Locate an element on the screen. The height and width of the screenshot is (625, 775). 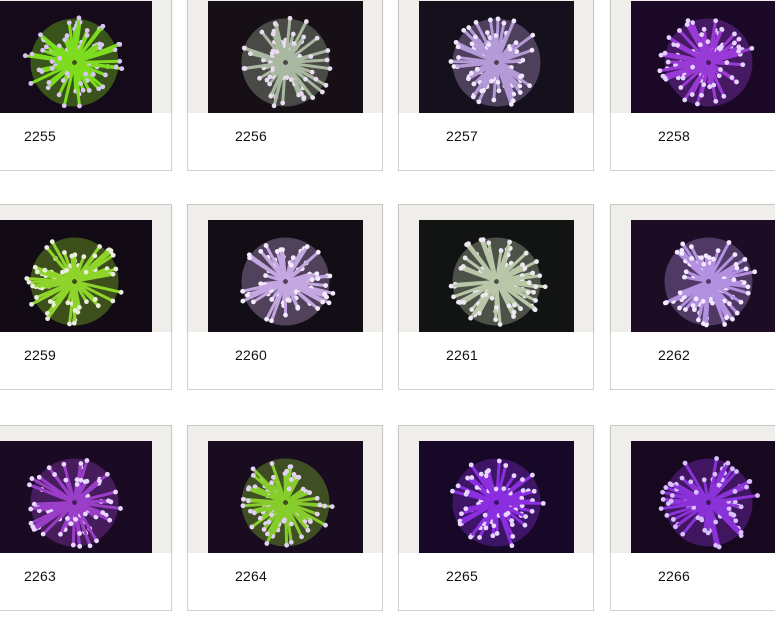
gallery-item-2255: 2255 is located at coordinates (86, 85).